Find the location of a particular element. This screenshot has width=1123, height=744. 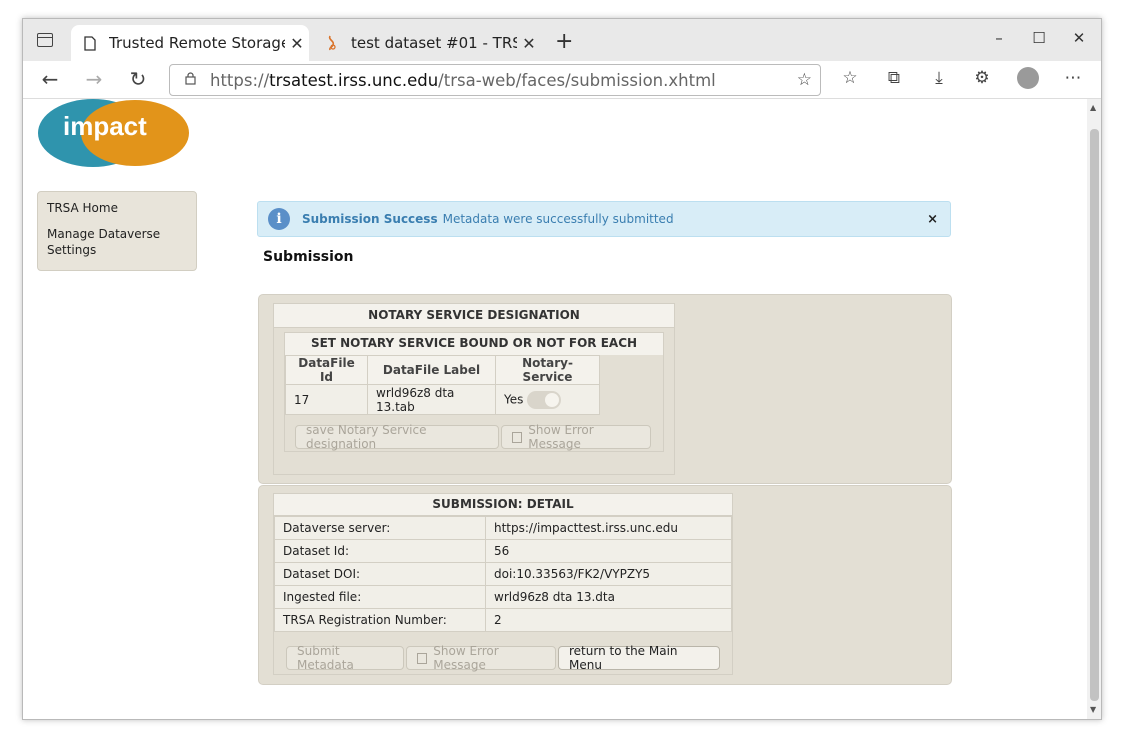

return-main-menu-button: return to the Main Menu is located at coordinates (639, 658).